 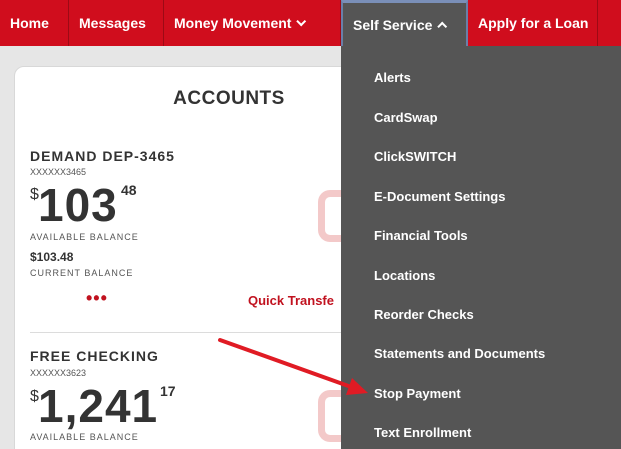 What do you see at coordinates (406, 117) in the screenshot?
I see `menu-item-cardswap: CardSwap` at bounding box center [406, 117].